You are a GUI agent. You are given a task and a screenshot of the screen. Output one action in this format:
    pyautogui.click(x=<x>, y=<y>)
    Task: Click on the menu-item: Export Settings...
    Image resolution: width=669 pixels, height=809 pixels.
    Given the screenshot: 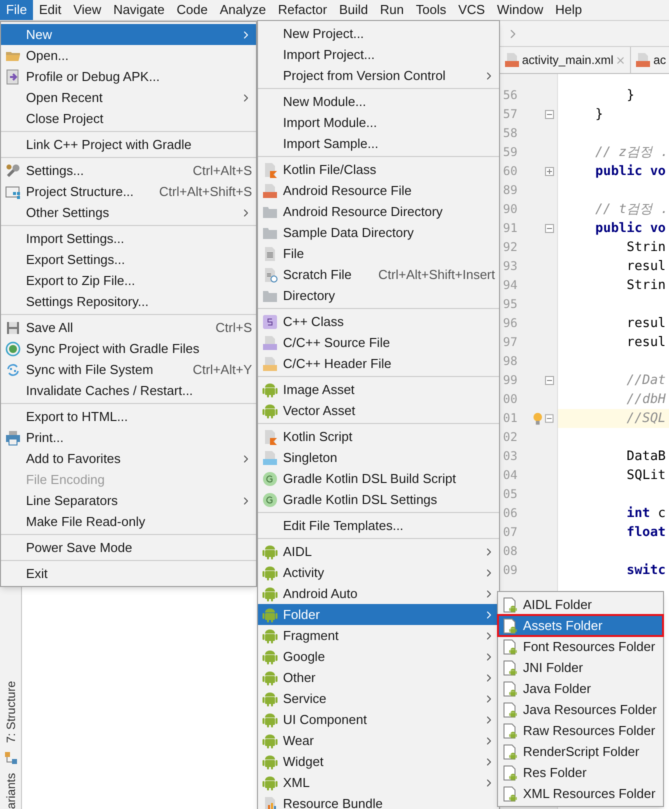 What is the action you would take?
    pyautogui.click(x=128, y=259)
    